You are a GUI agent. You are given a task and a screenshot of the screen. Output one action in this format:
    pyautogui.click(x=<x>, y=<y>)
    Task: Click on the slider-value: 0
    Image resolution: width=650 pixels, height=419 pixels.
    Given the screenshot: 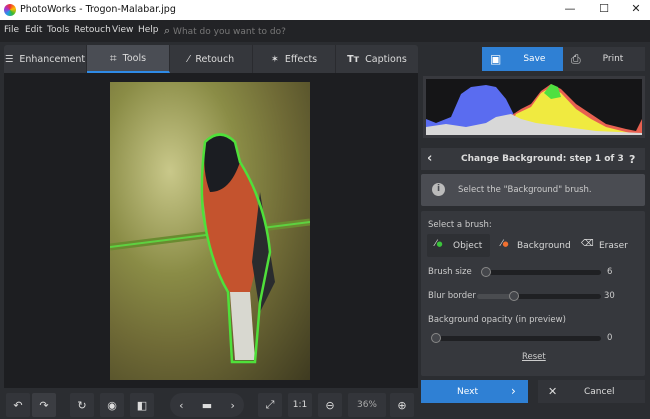 What is the action you would take?
    pyautogui.click(x=610, y=338)
    